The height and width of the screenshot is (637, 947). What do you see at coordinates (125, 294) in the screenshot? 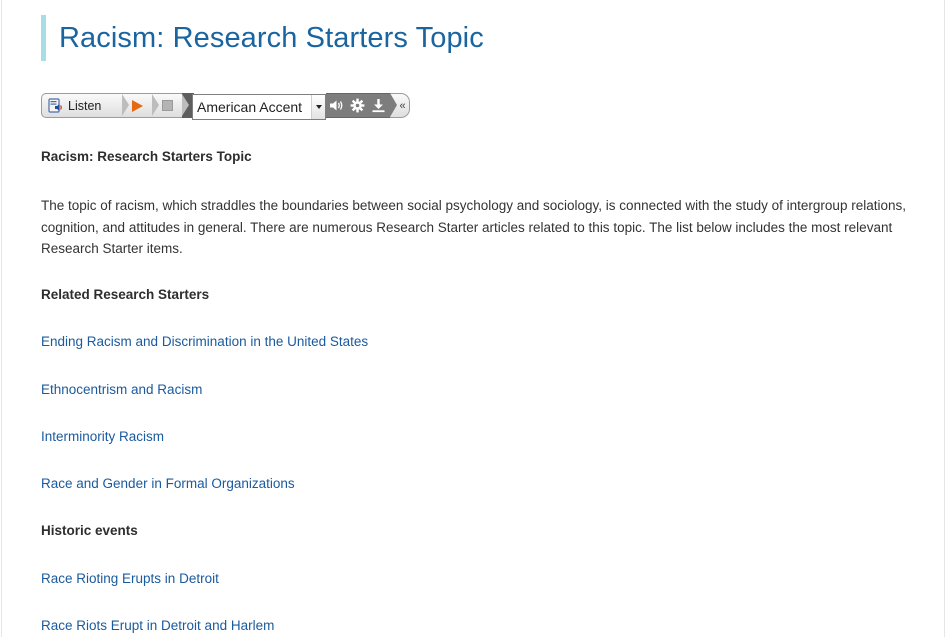
I see `related-heading: Related Research Starters` at bounding box center [125, 294].